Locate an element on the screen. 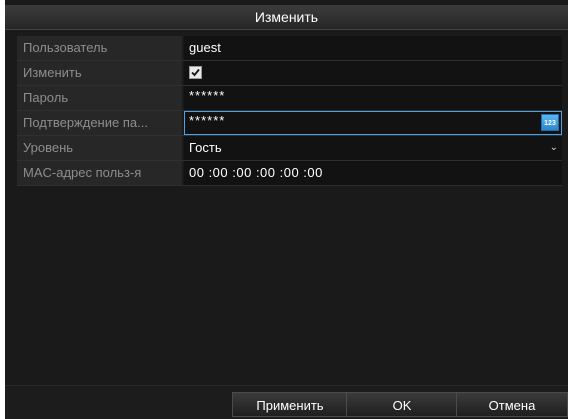 This screenshot has width=568, height=419. row-username: Пользователь guest is located at coordinates (289, 48).